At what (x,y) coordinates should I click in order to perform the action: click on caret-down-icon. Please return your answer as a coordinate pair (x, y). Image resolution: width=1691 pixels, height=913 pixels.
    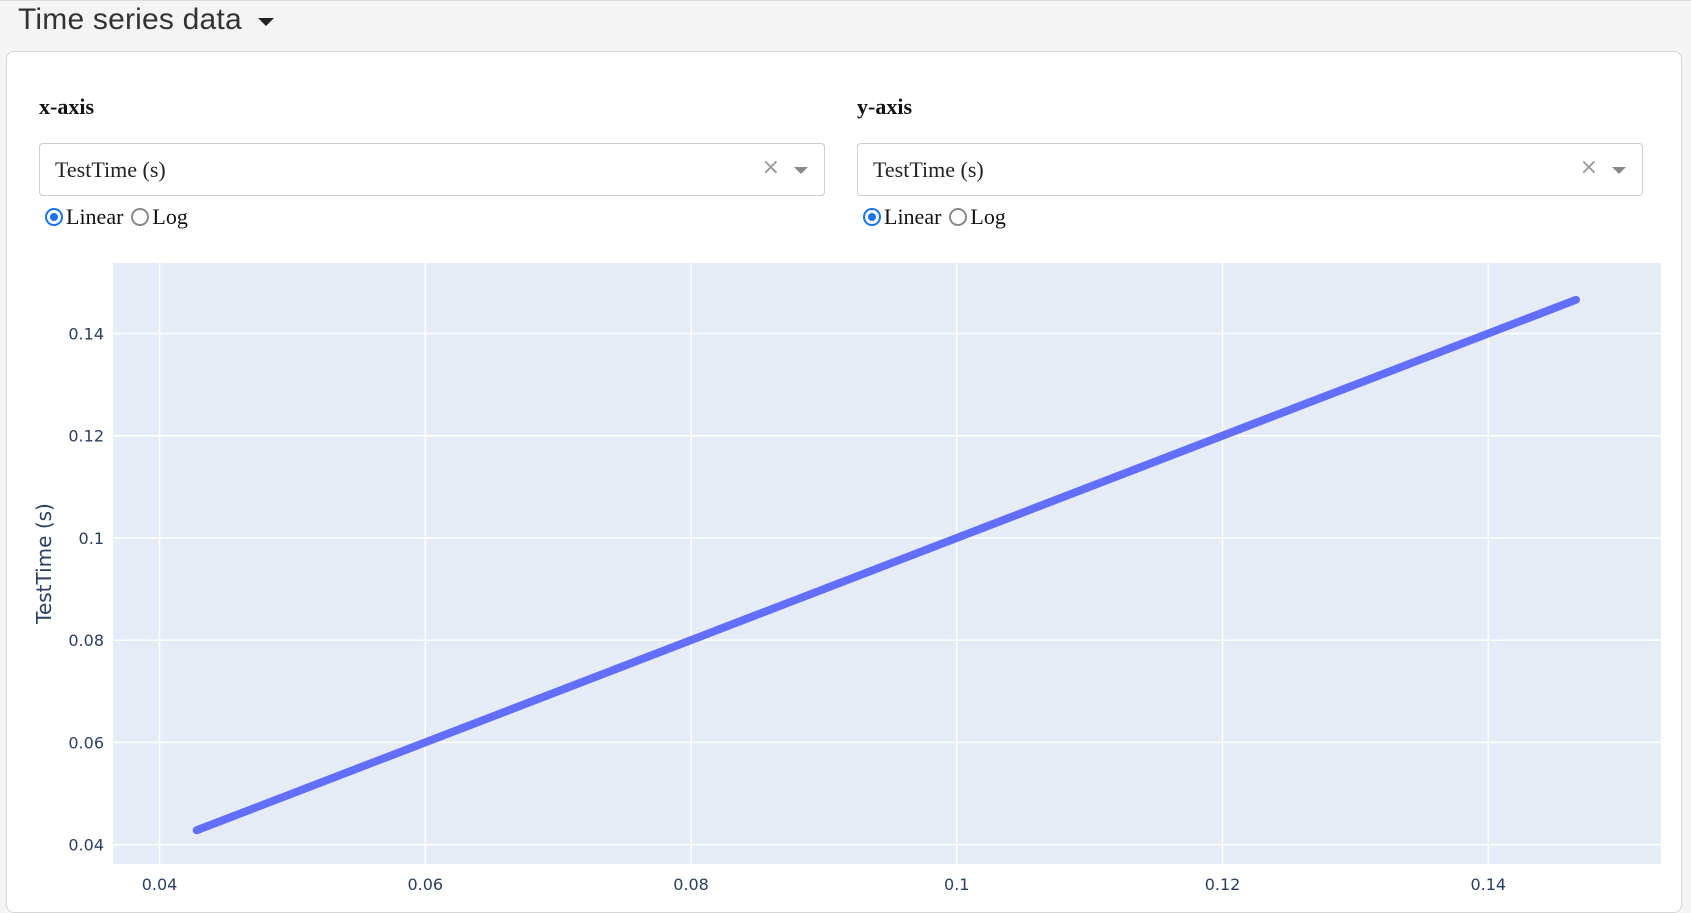
    Looking at the image, I should click on (265, 22).